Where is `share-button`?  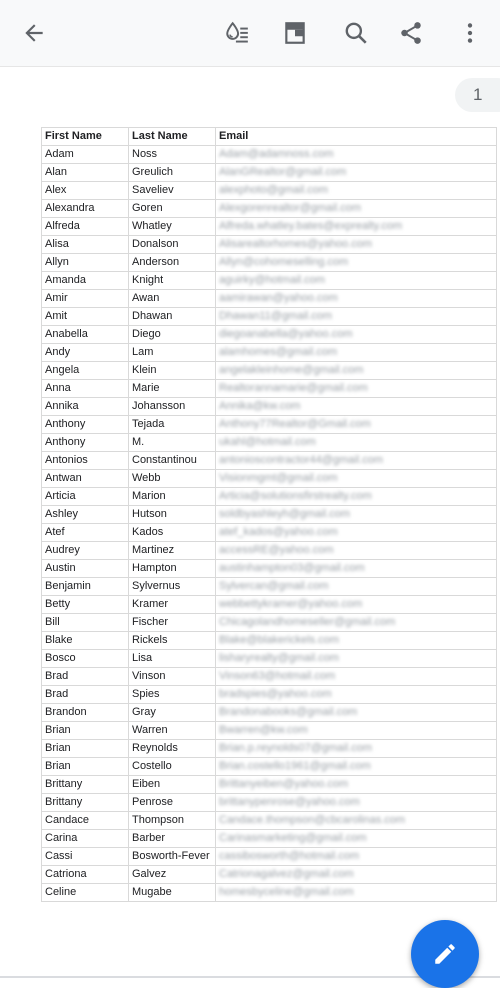 share-button is located at coordinates (411, 33).